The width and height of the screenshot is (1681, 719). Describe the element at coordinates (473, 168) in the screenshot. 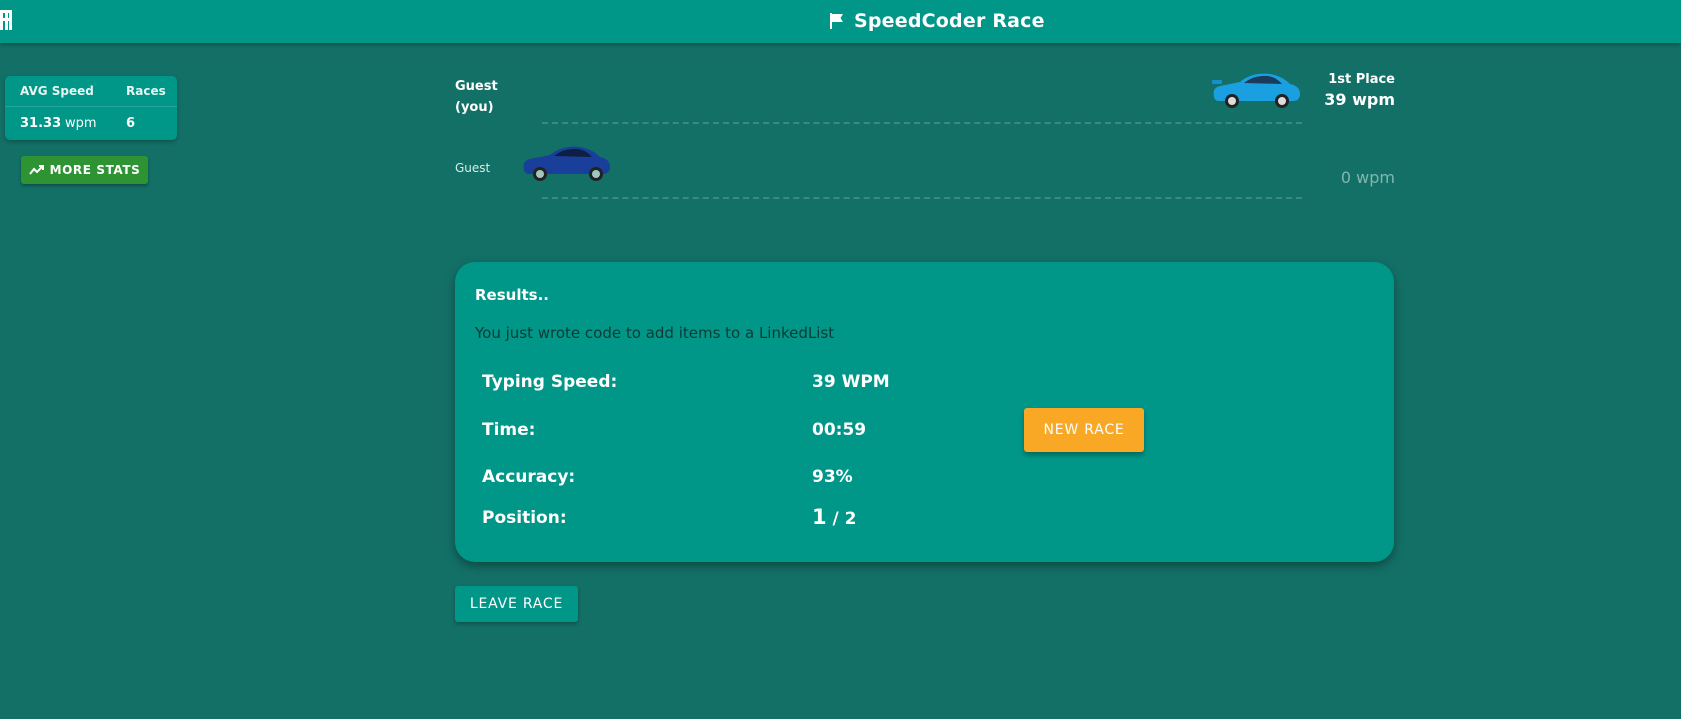

I see `player-guest-name: Guest` at that location.